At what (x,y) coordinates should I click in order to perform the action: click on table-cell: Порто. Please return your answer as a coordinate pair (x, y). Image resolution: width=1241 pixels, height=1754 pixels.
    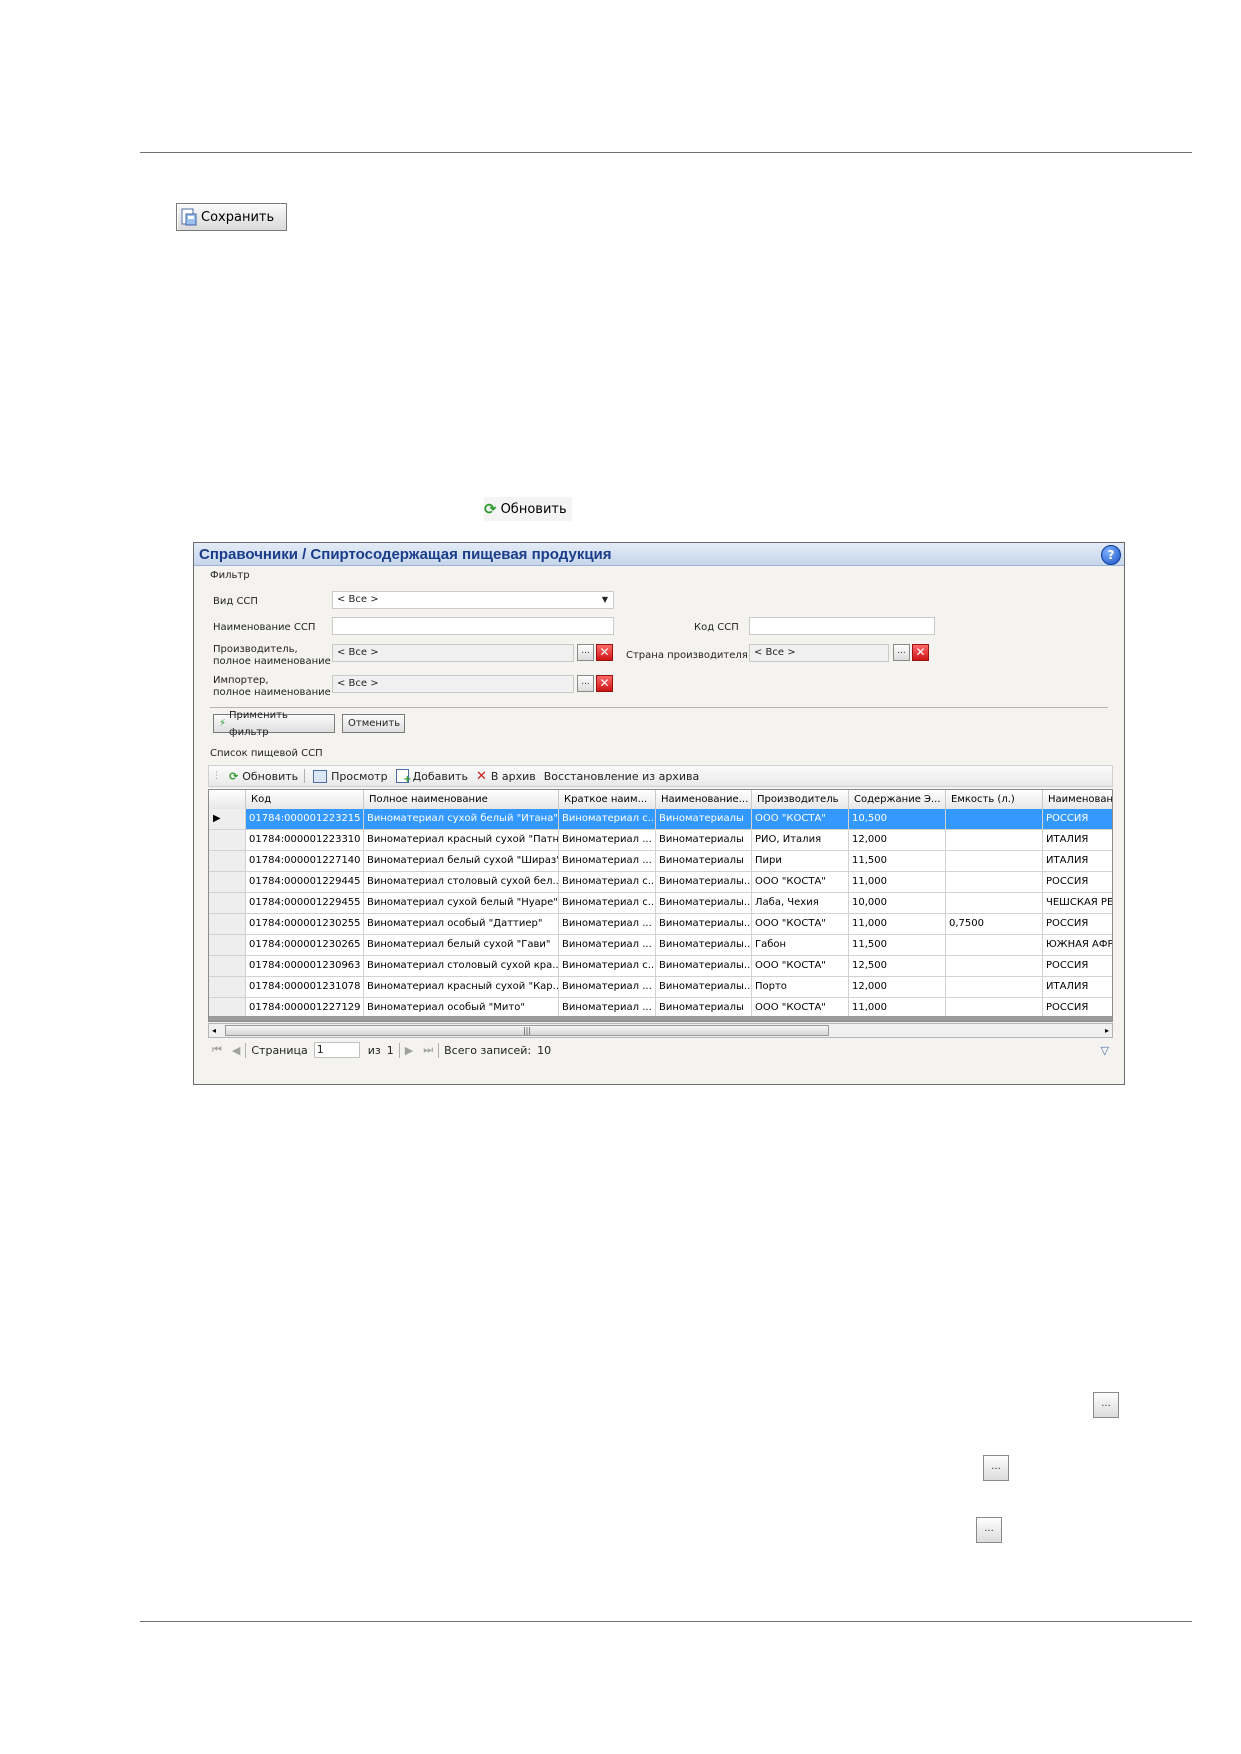
    Looking at the image, I should click on (800, 987).